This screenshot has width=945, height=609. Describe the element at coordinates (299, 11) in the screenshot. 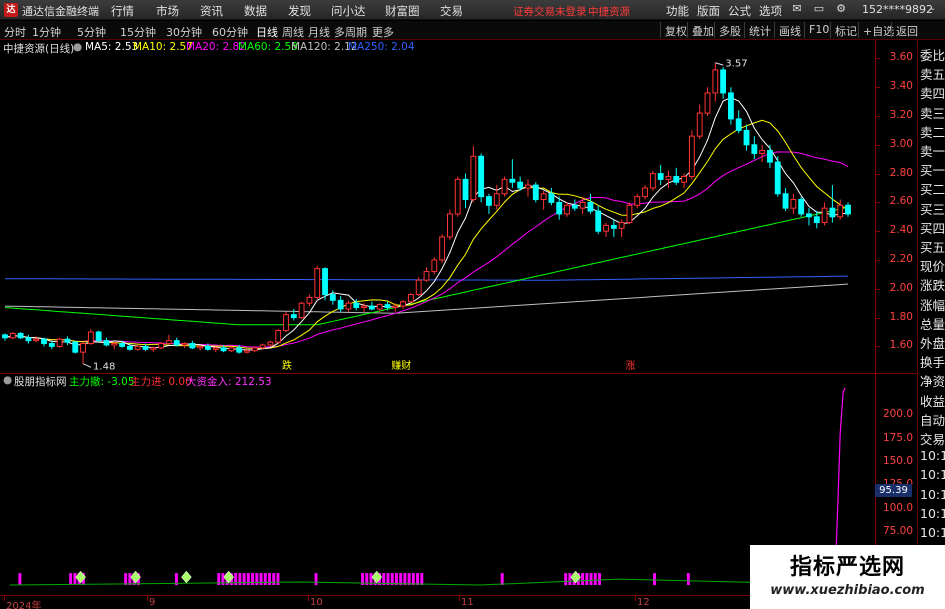

I see `menu-discover: 发现` at that location.